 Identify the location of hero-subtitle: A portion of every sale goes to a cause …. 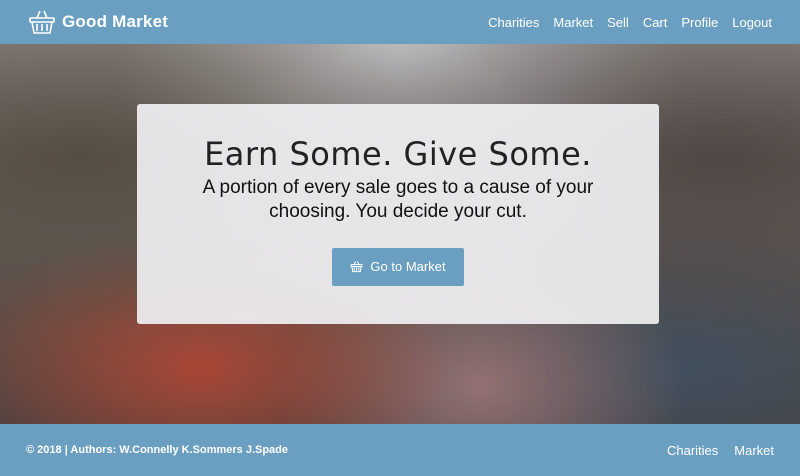
(398, 199).